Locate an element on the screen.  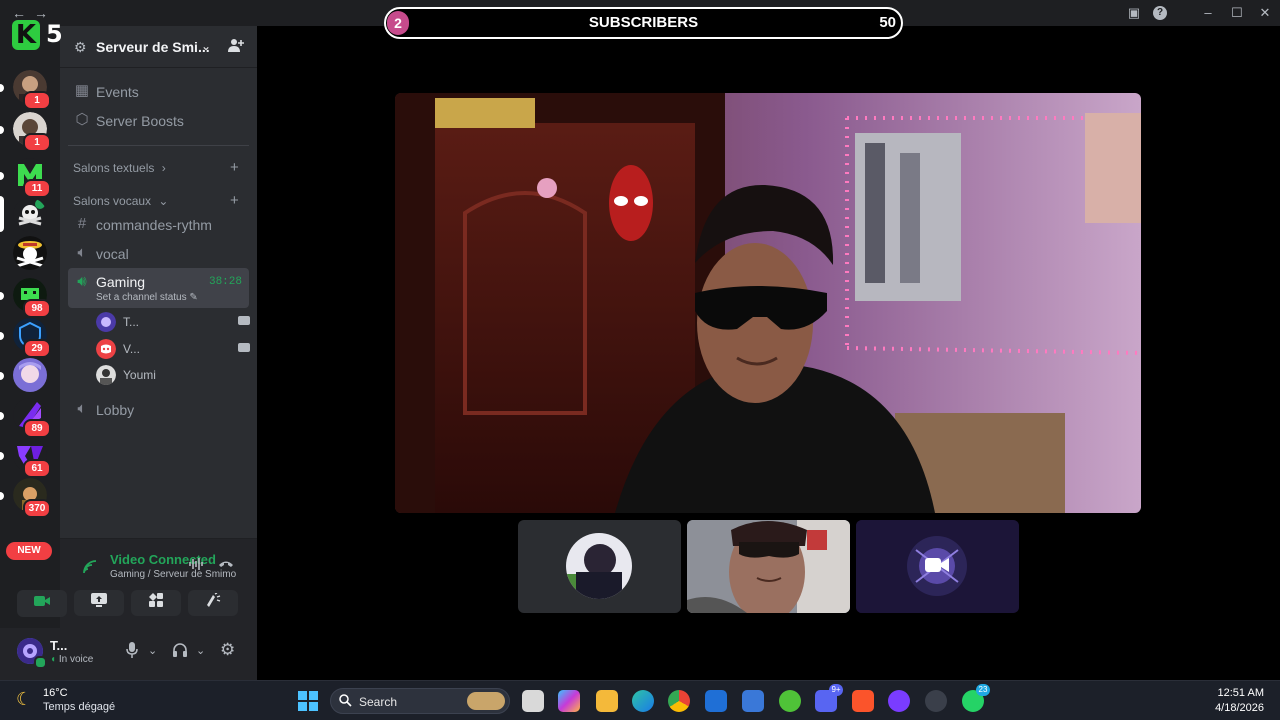
server-icon-onepiece is located at coordinates (30, 253).